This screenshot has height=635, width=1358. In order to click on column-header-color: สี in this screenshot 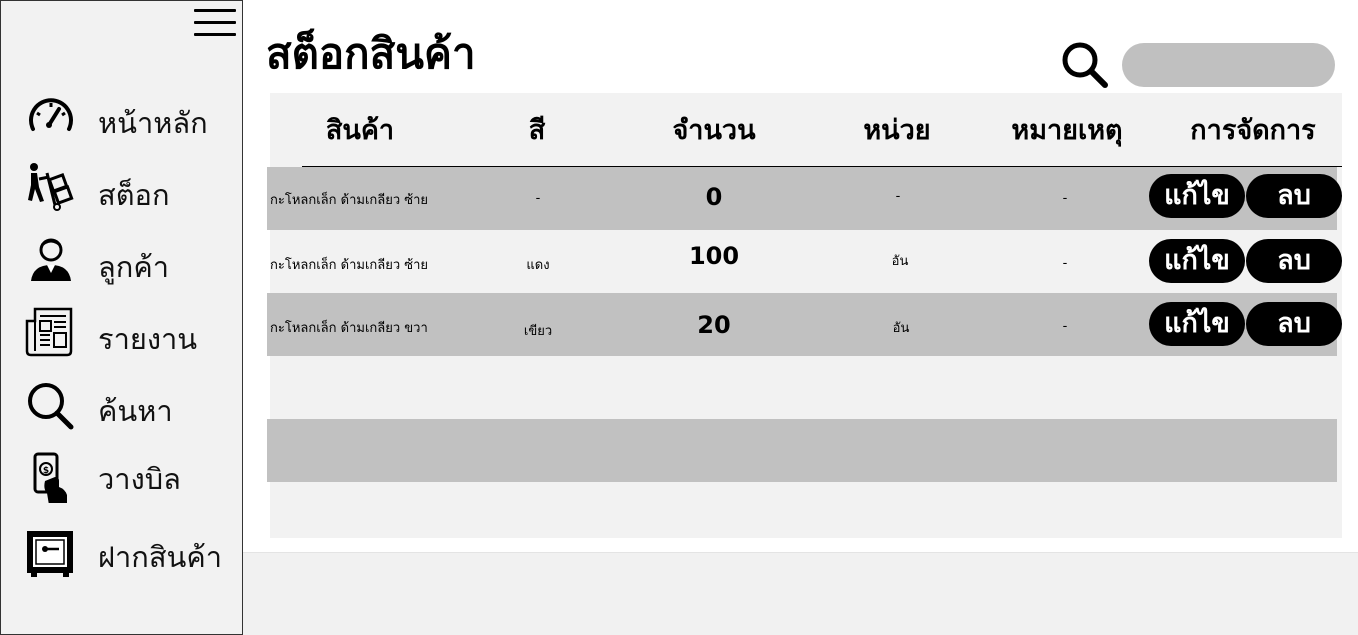, I will do `click(537, 130)`.